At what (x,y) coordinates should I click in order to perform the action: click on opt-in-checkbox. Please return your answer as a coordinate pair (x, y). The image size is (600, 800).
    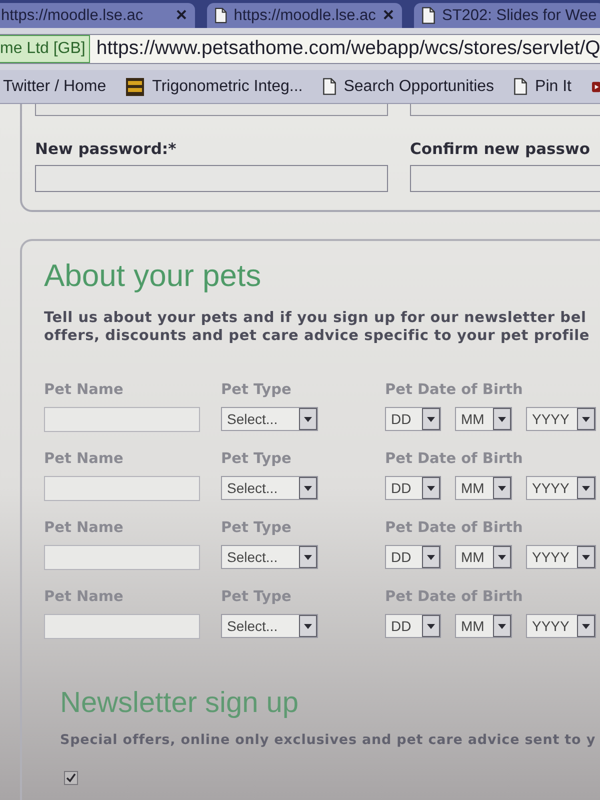
    Looking at the image, I should click on (71, 778).